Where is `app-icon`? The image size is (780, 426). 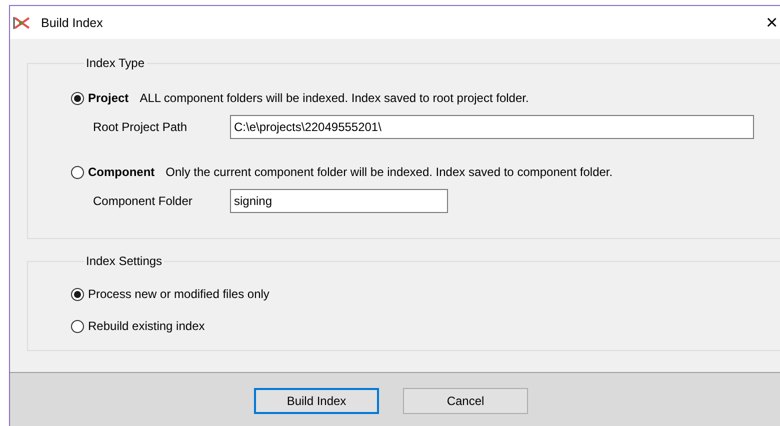
app-icon is located at coordinates (22, 23).